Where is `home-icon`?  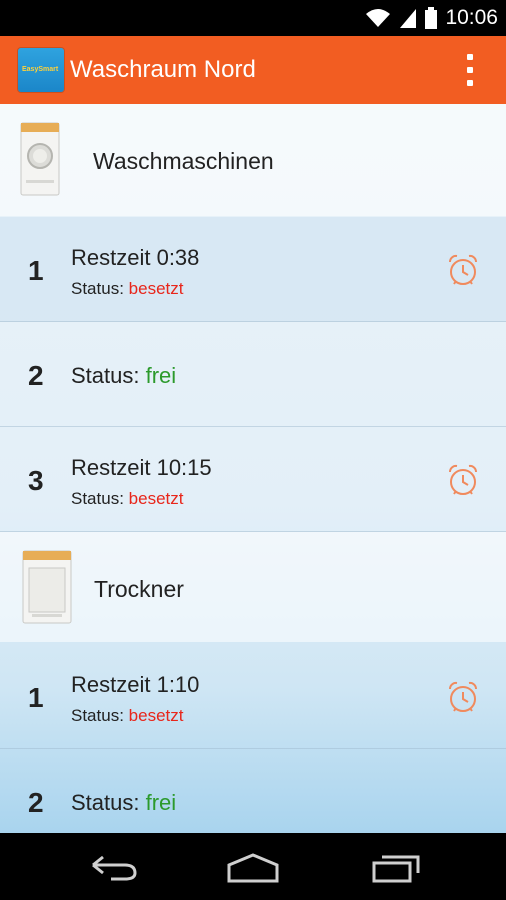 home-icon is located at coordinates (253, 867).